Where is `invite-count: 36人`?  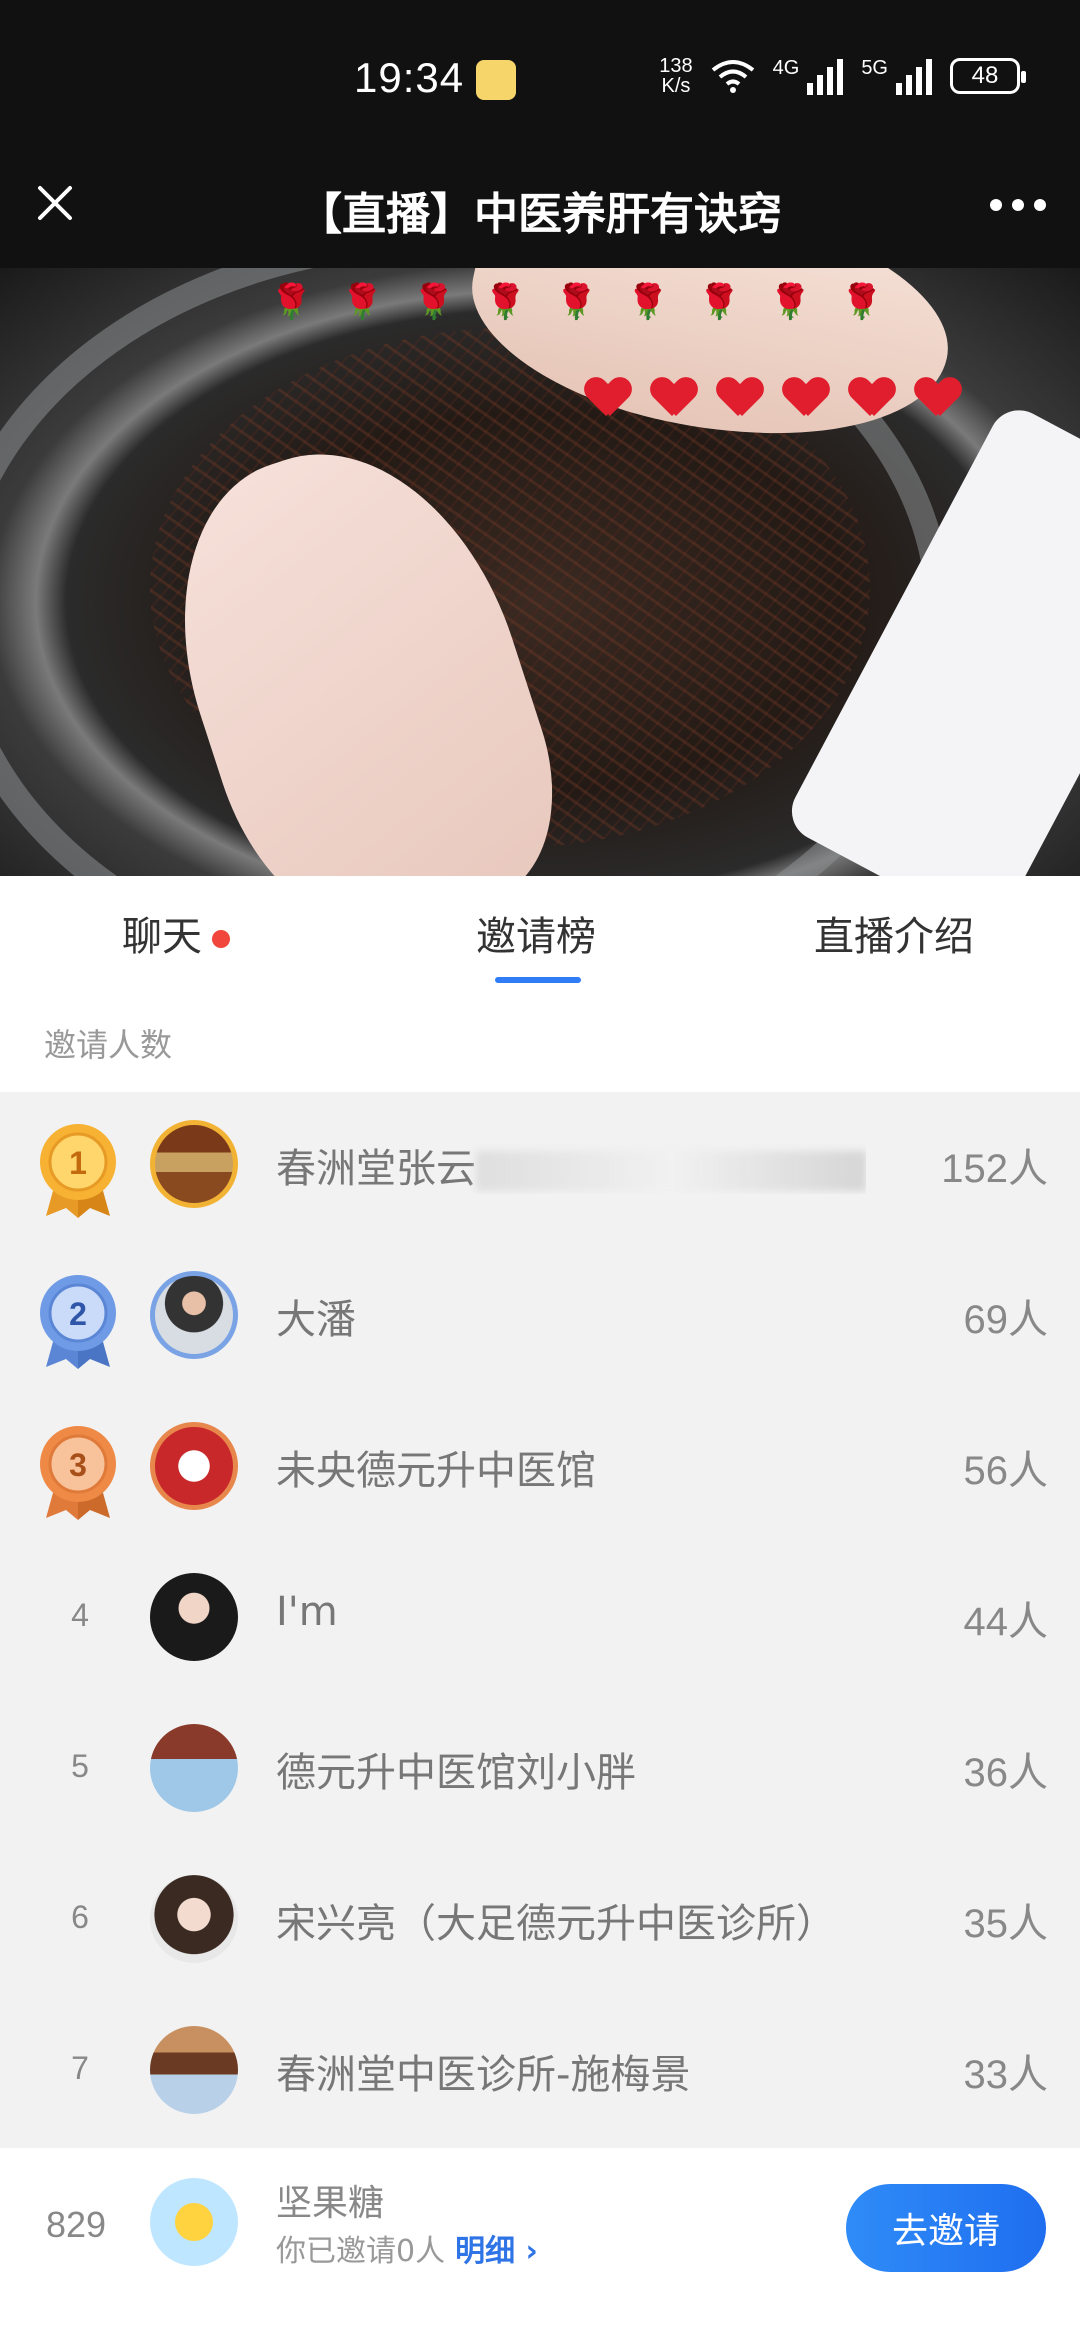 invite-count: 36人 is located at coordinates (1006, 1773).